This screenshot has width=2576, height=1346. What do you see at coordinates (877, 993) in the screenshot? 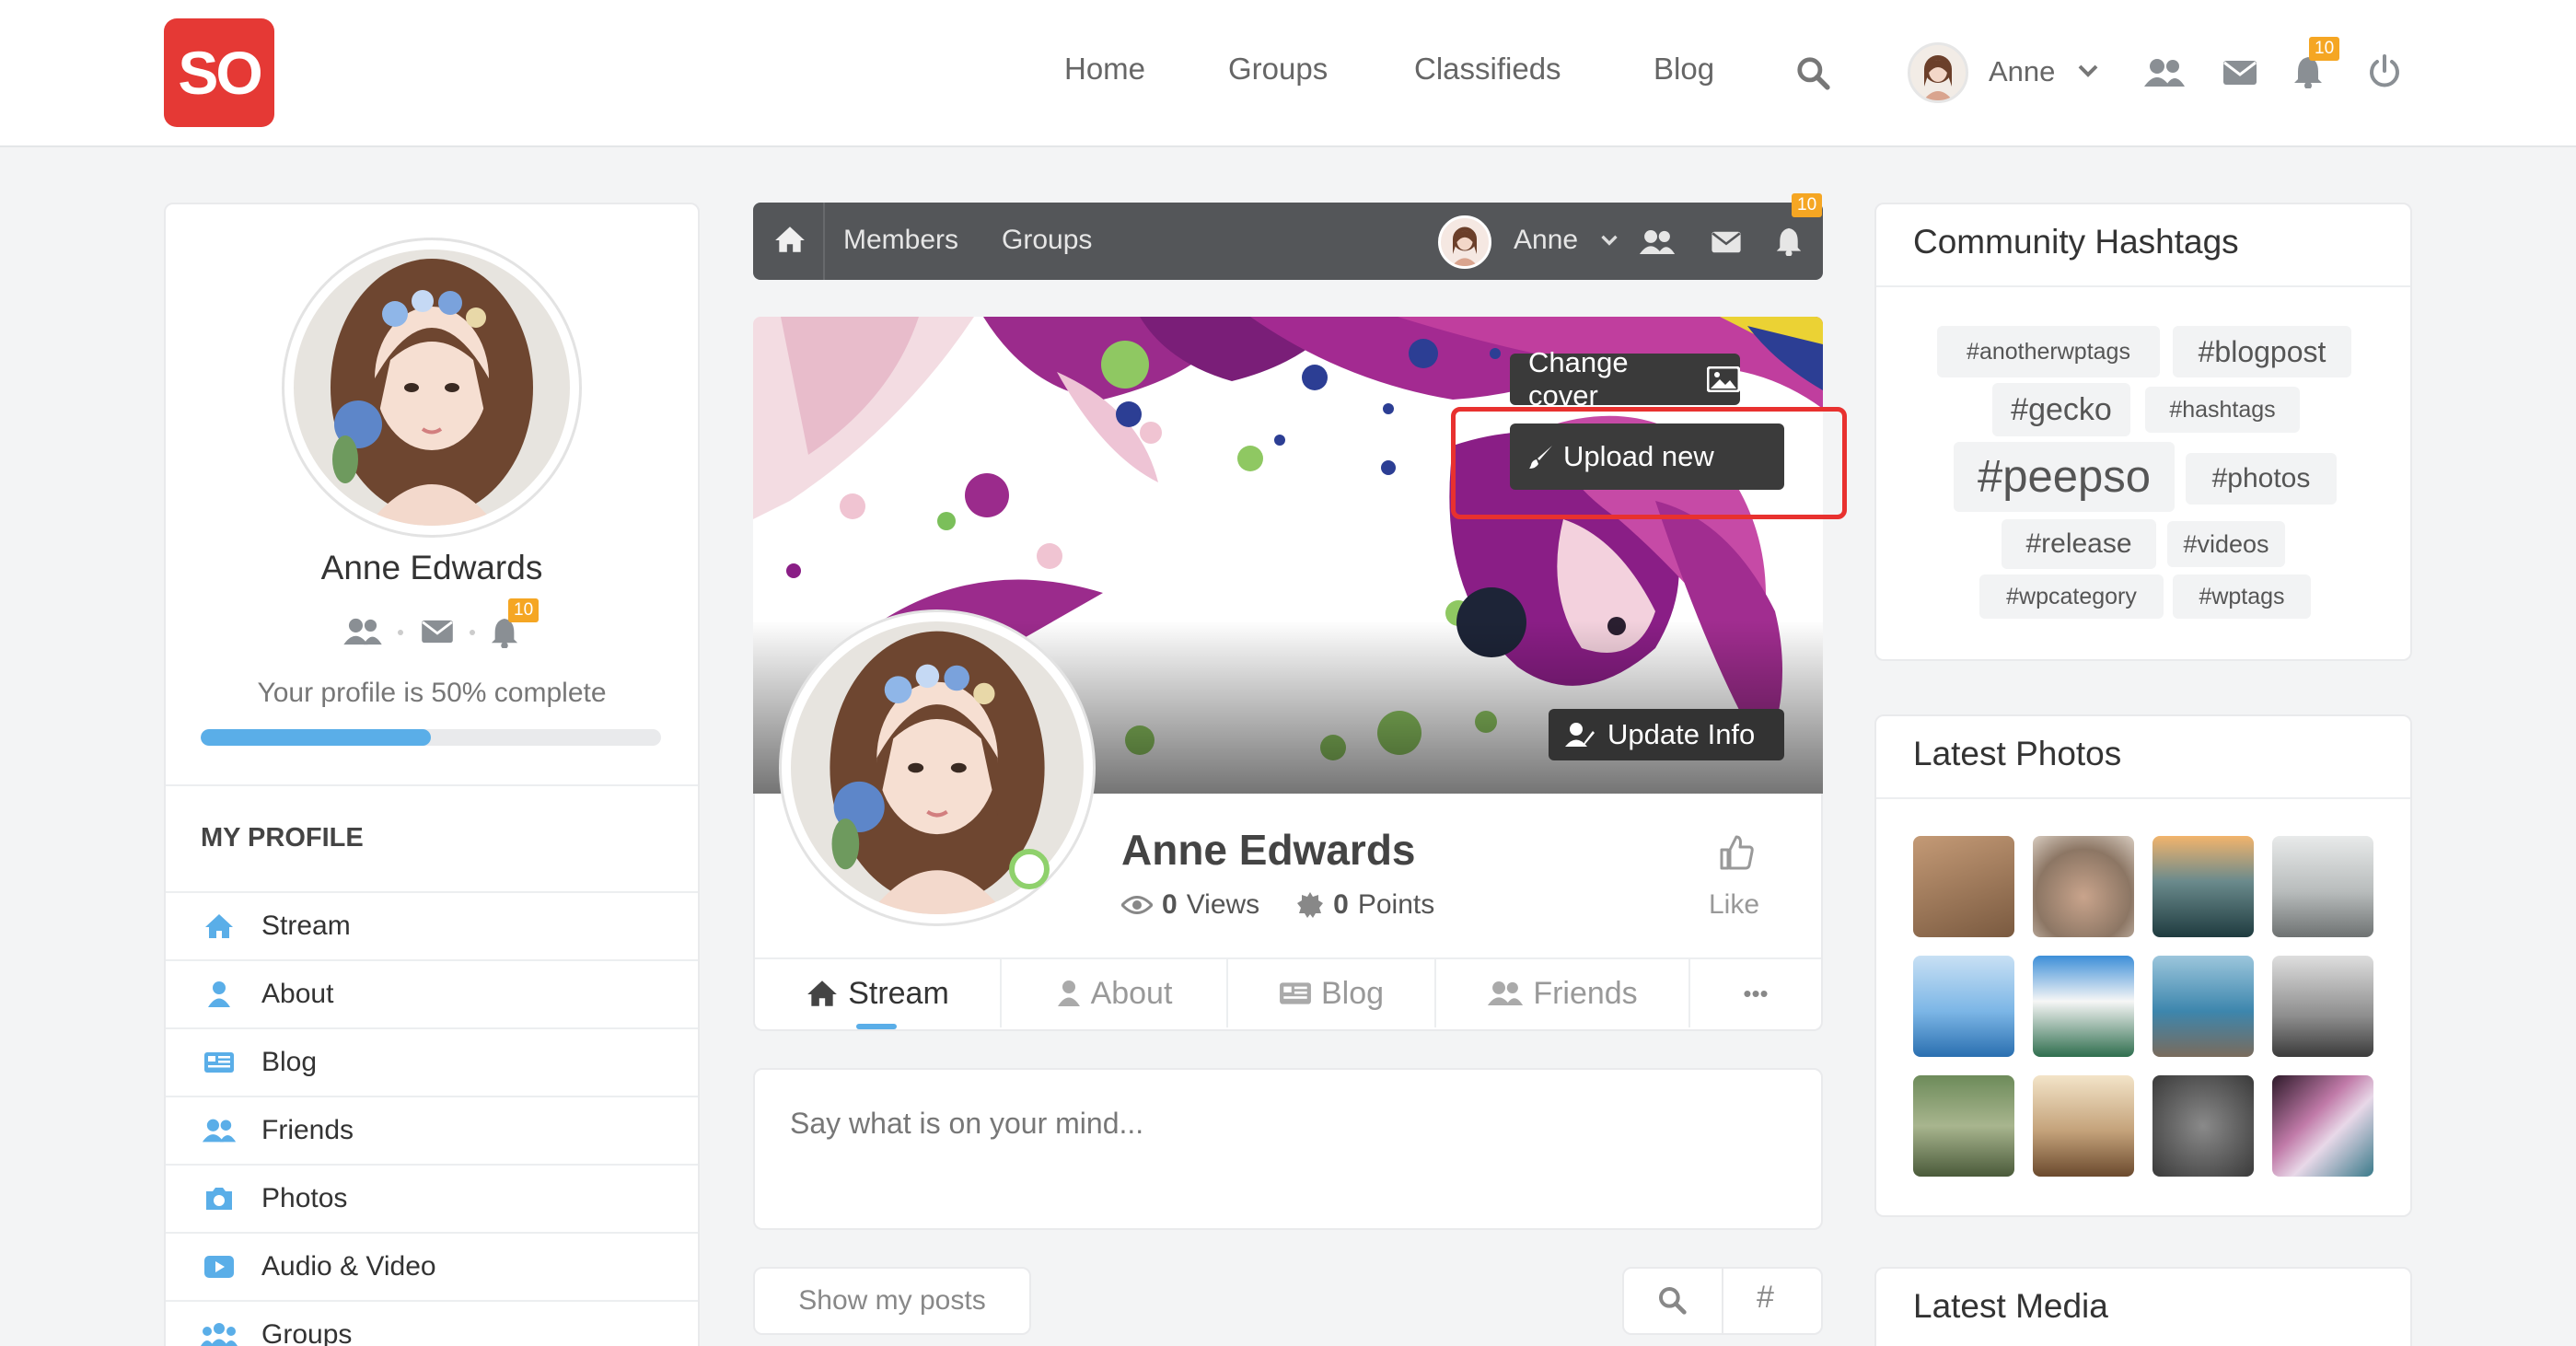
I see `tab-stream: Stream` at bounding box center [877, 993].